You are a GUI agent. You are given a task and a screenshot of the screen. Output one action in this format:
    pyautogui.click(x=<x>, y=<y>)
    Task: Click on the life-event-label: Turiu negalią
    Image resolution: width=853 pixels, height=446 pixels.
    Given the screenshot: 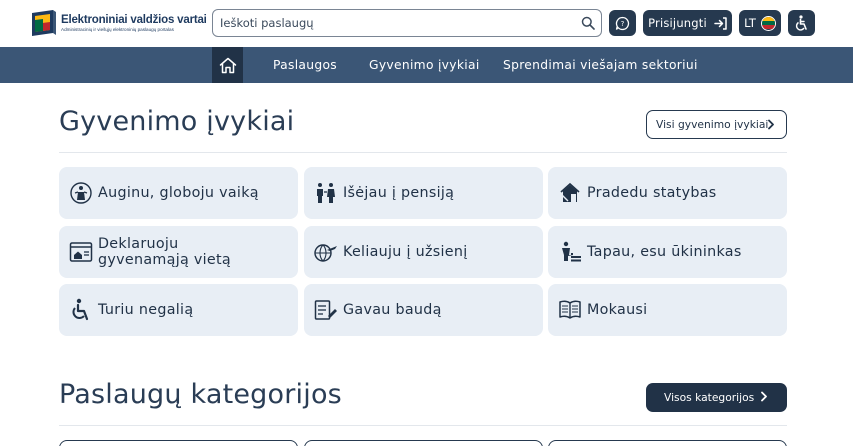 What is the action you would take?
    pyautogui.click(x=146, y=310)
    